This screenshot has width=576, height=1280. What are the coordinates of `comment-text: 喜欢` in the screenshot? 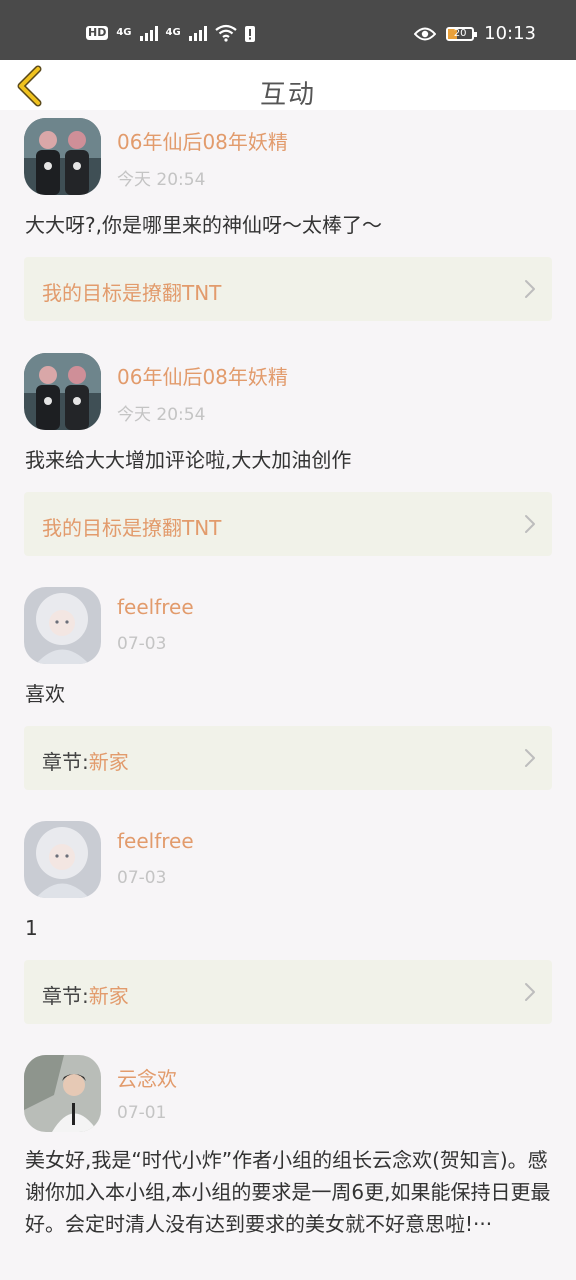 It's located at (45, 694).